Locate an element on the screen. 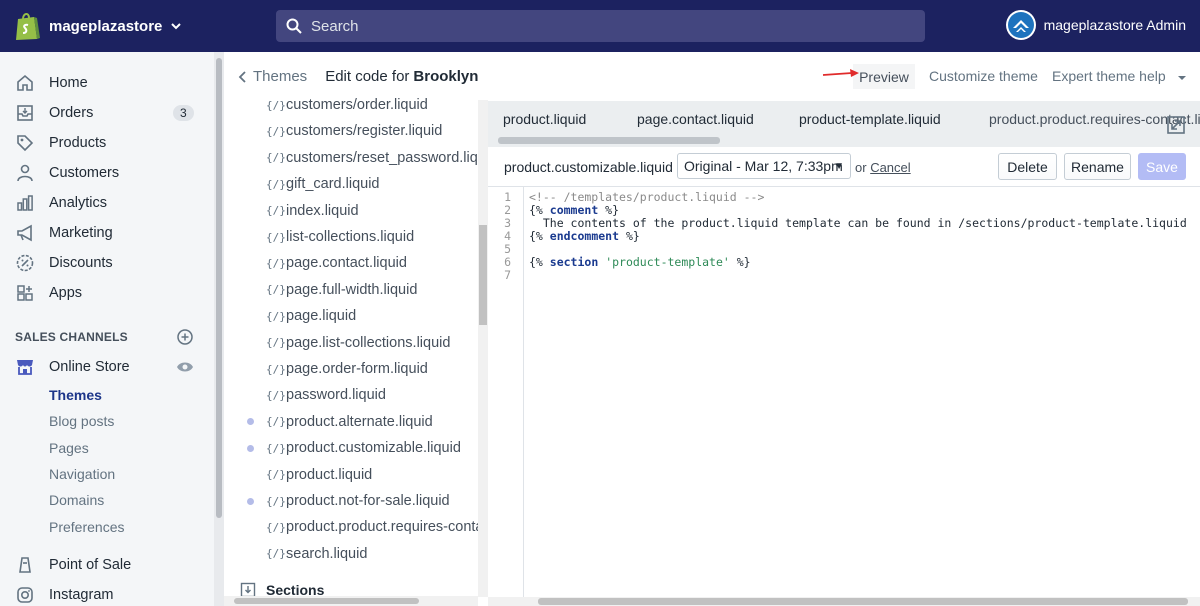  discount-icon is located at coordinates (25, 263).